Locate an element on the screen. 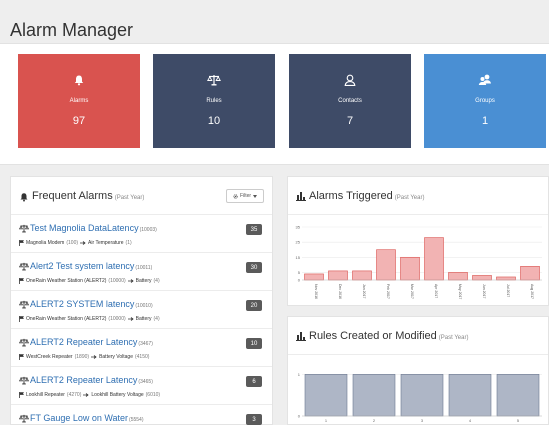 This screenshot has width=549, height=425. panel-header: Frequent Alarms (Past Year) Filter is located at coordinates (141, 196).